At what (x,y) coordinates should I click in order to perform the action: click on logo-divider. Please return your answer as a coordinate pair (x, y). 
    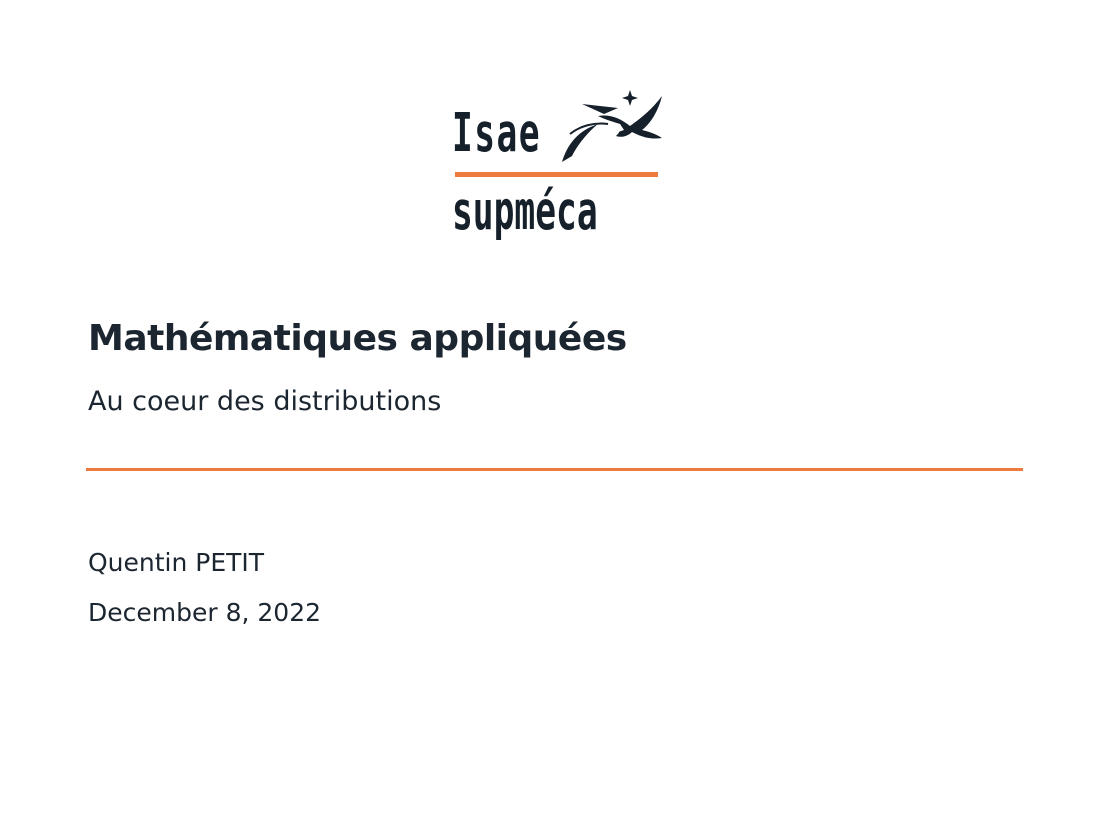
    Looking at the image, I should click on (556, 174).